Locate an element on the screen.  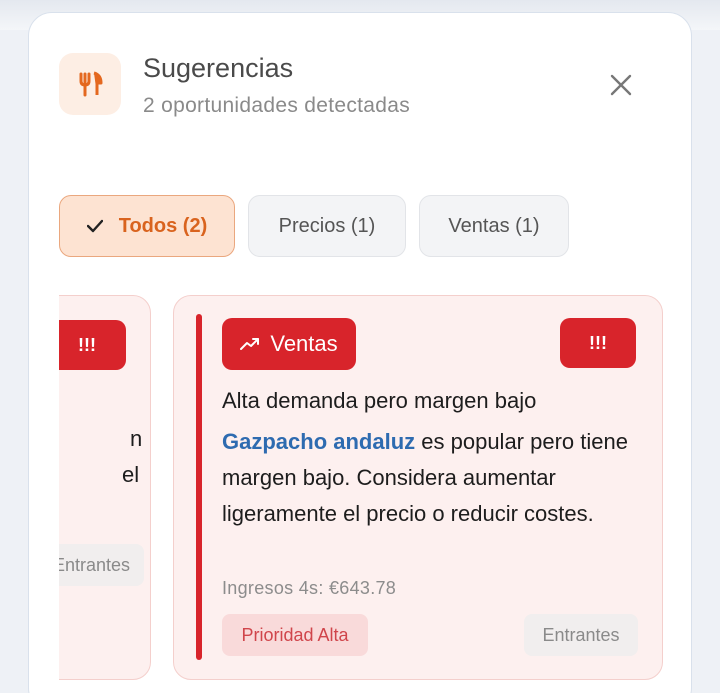
suggestion-card-previous: !!! n el Entrantes is located at coordinates (105, 487).